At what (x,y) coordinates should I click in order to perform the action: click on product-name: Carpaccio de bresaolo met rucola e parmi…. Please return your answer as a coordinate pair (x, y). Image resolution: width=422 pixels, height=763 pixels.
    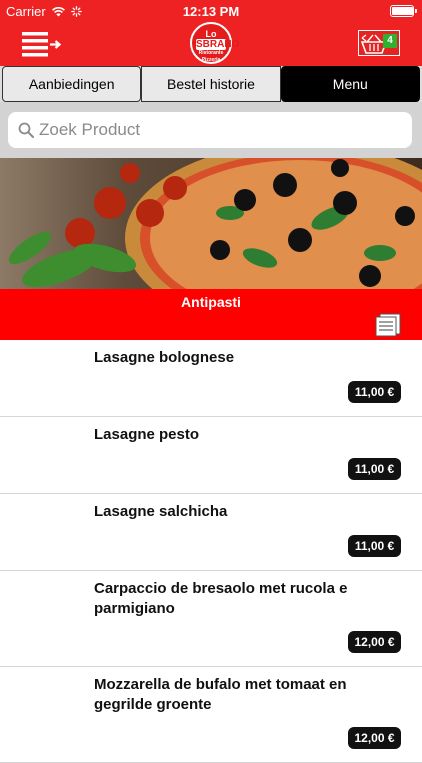
    Looking at the image, I should click on (221, 598).